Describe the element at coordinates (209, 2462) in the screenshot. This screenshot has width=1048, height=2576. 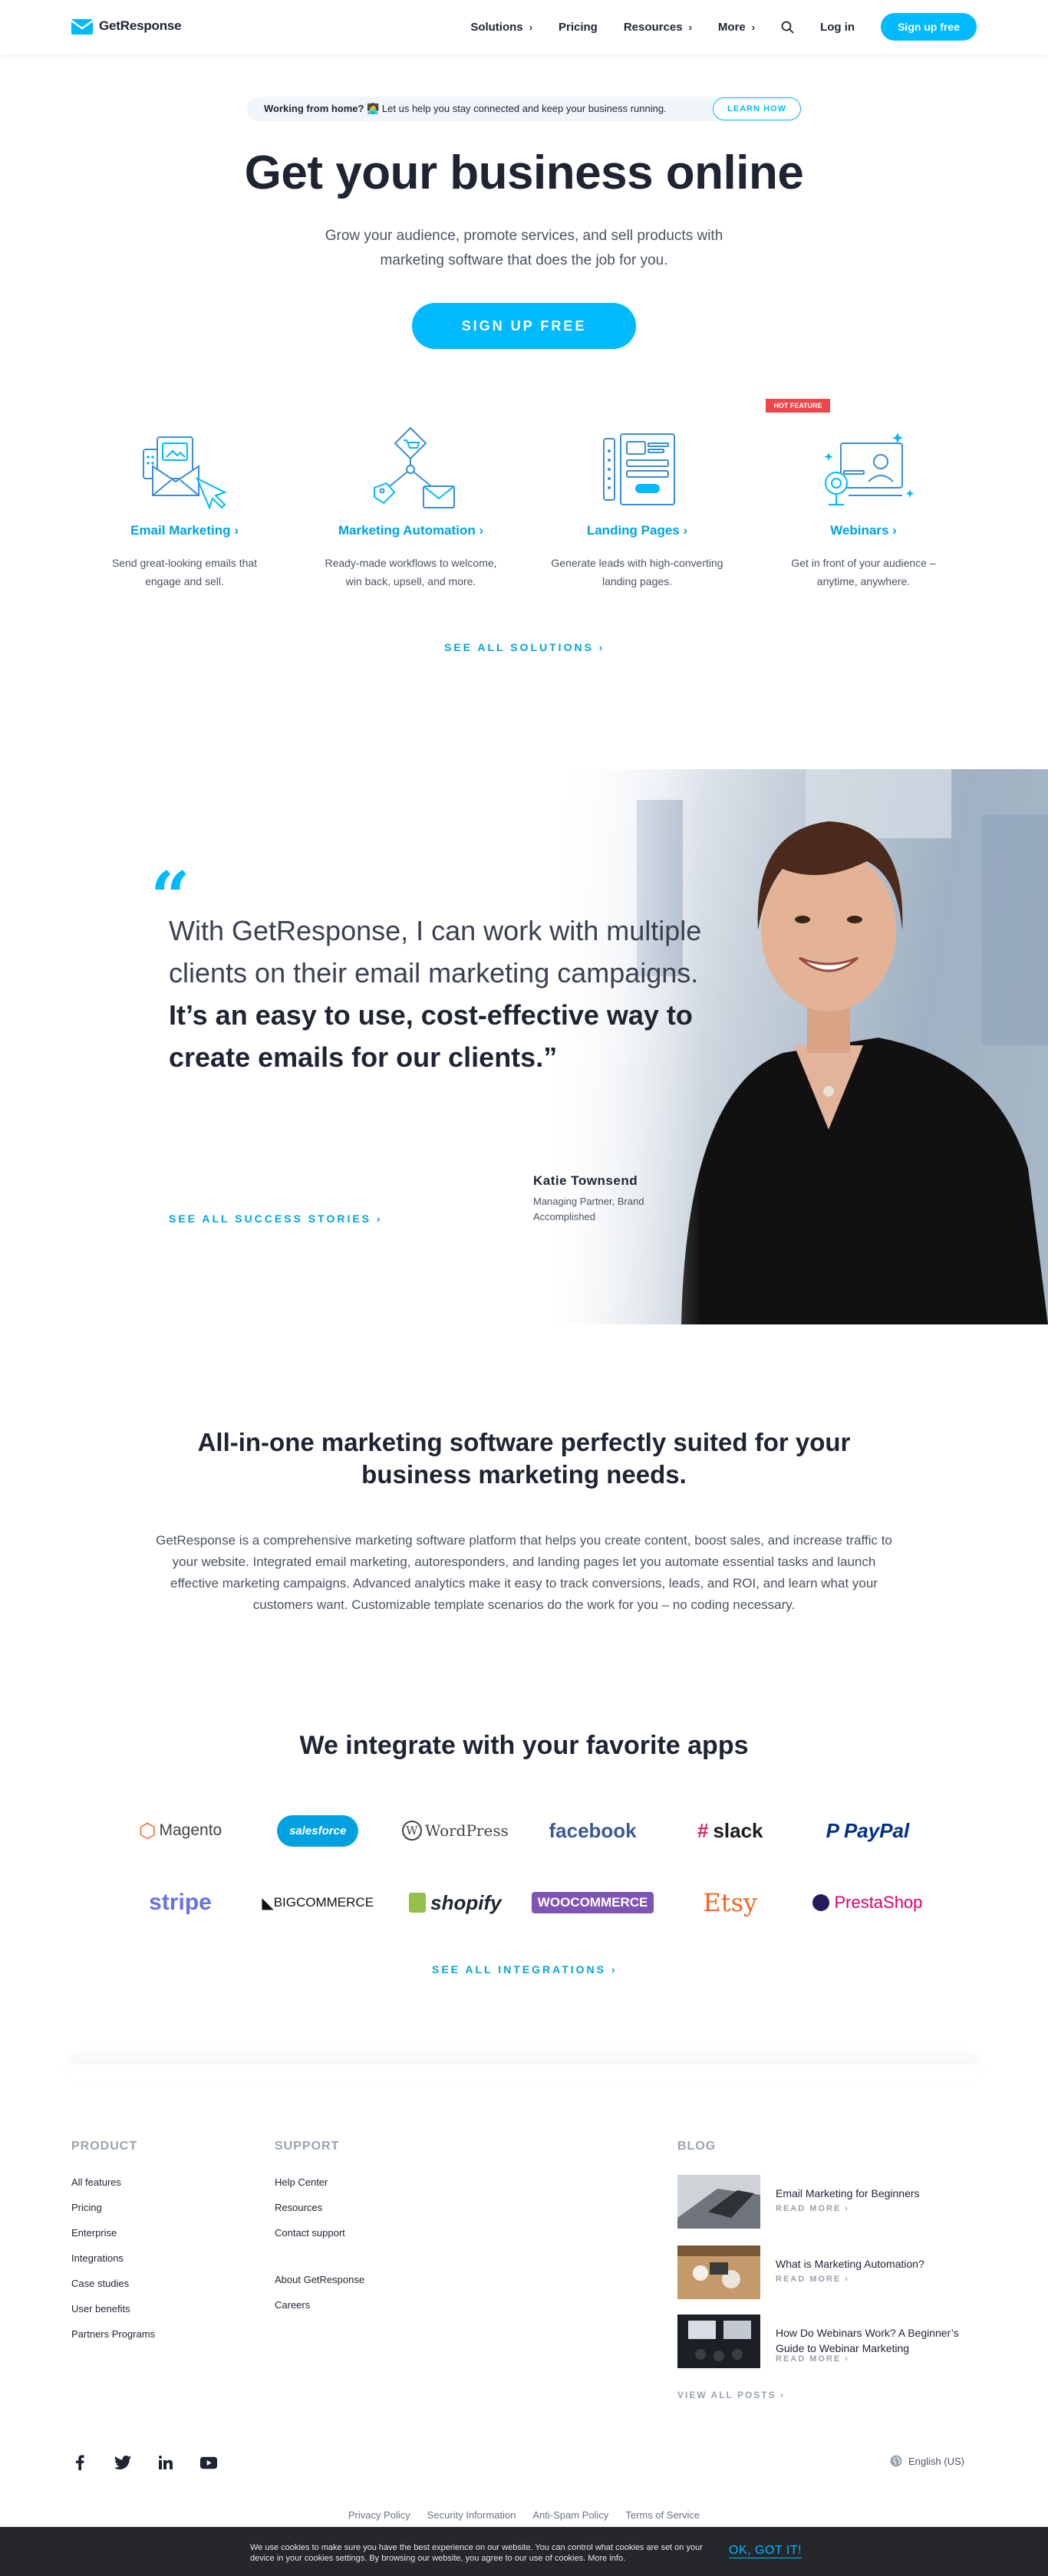
I see `youtube-icon` at that location.